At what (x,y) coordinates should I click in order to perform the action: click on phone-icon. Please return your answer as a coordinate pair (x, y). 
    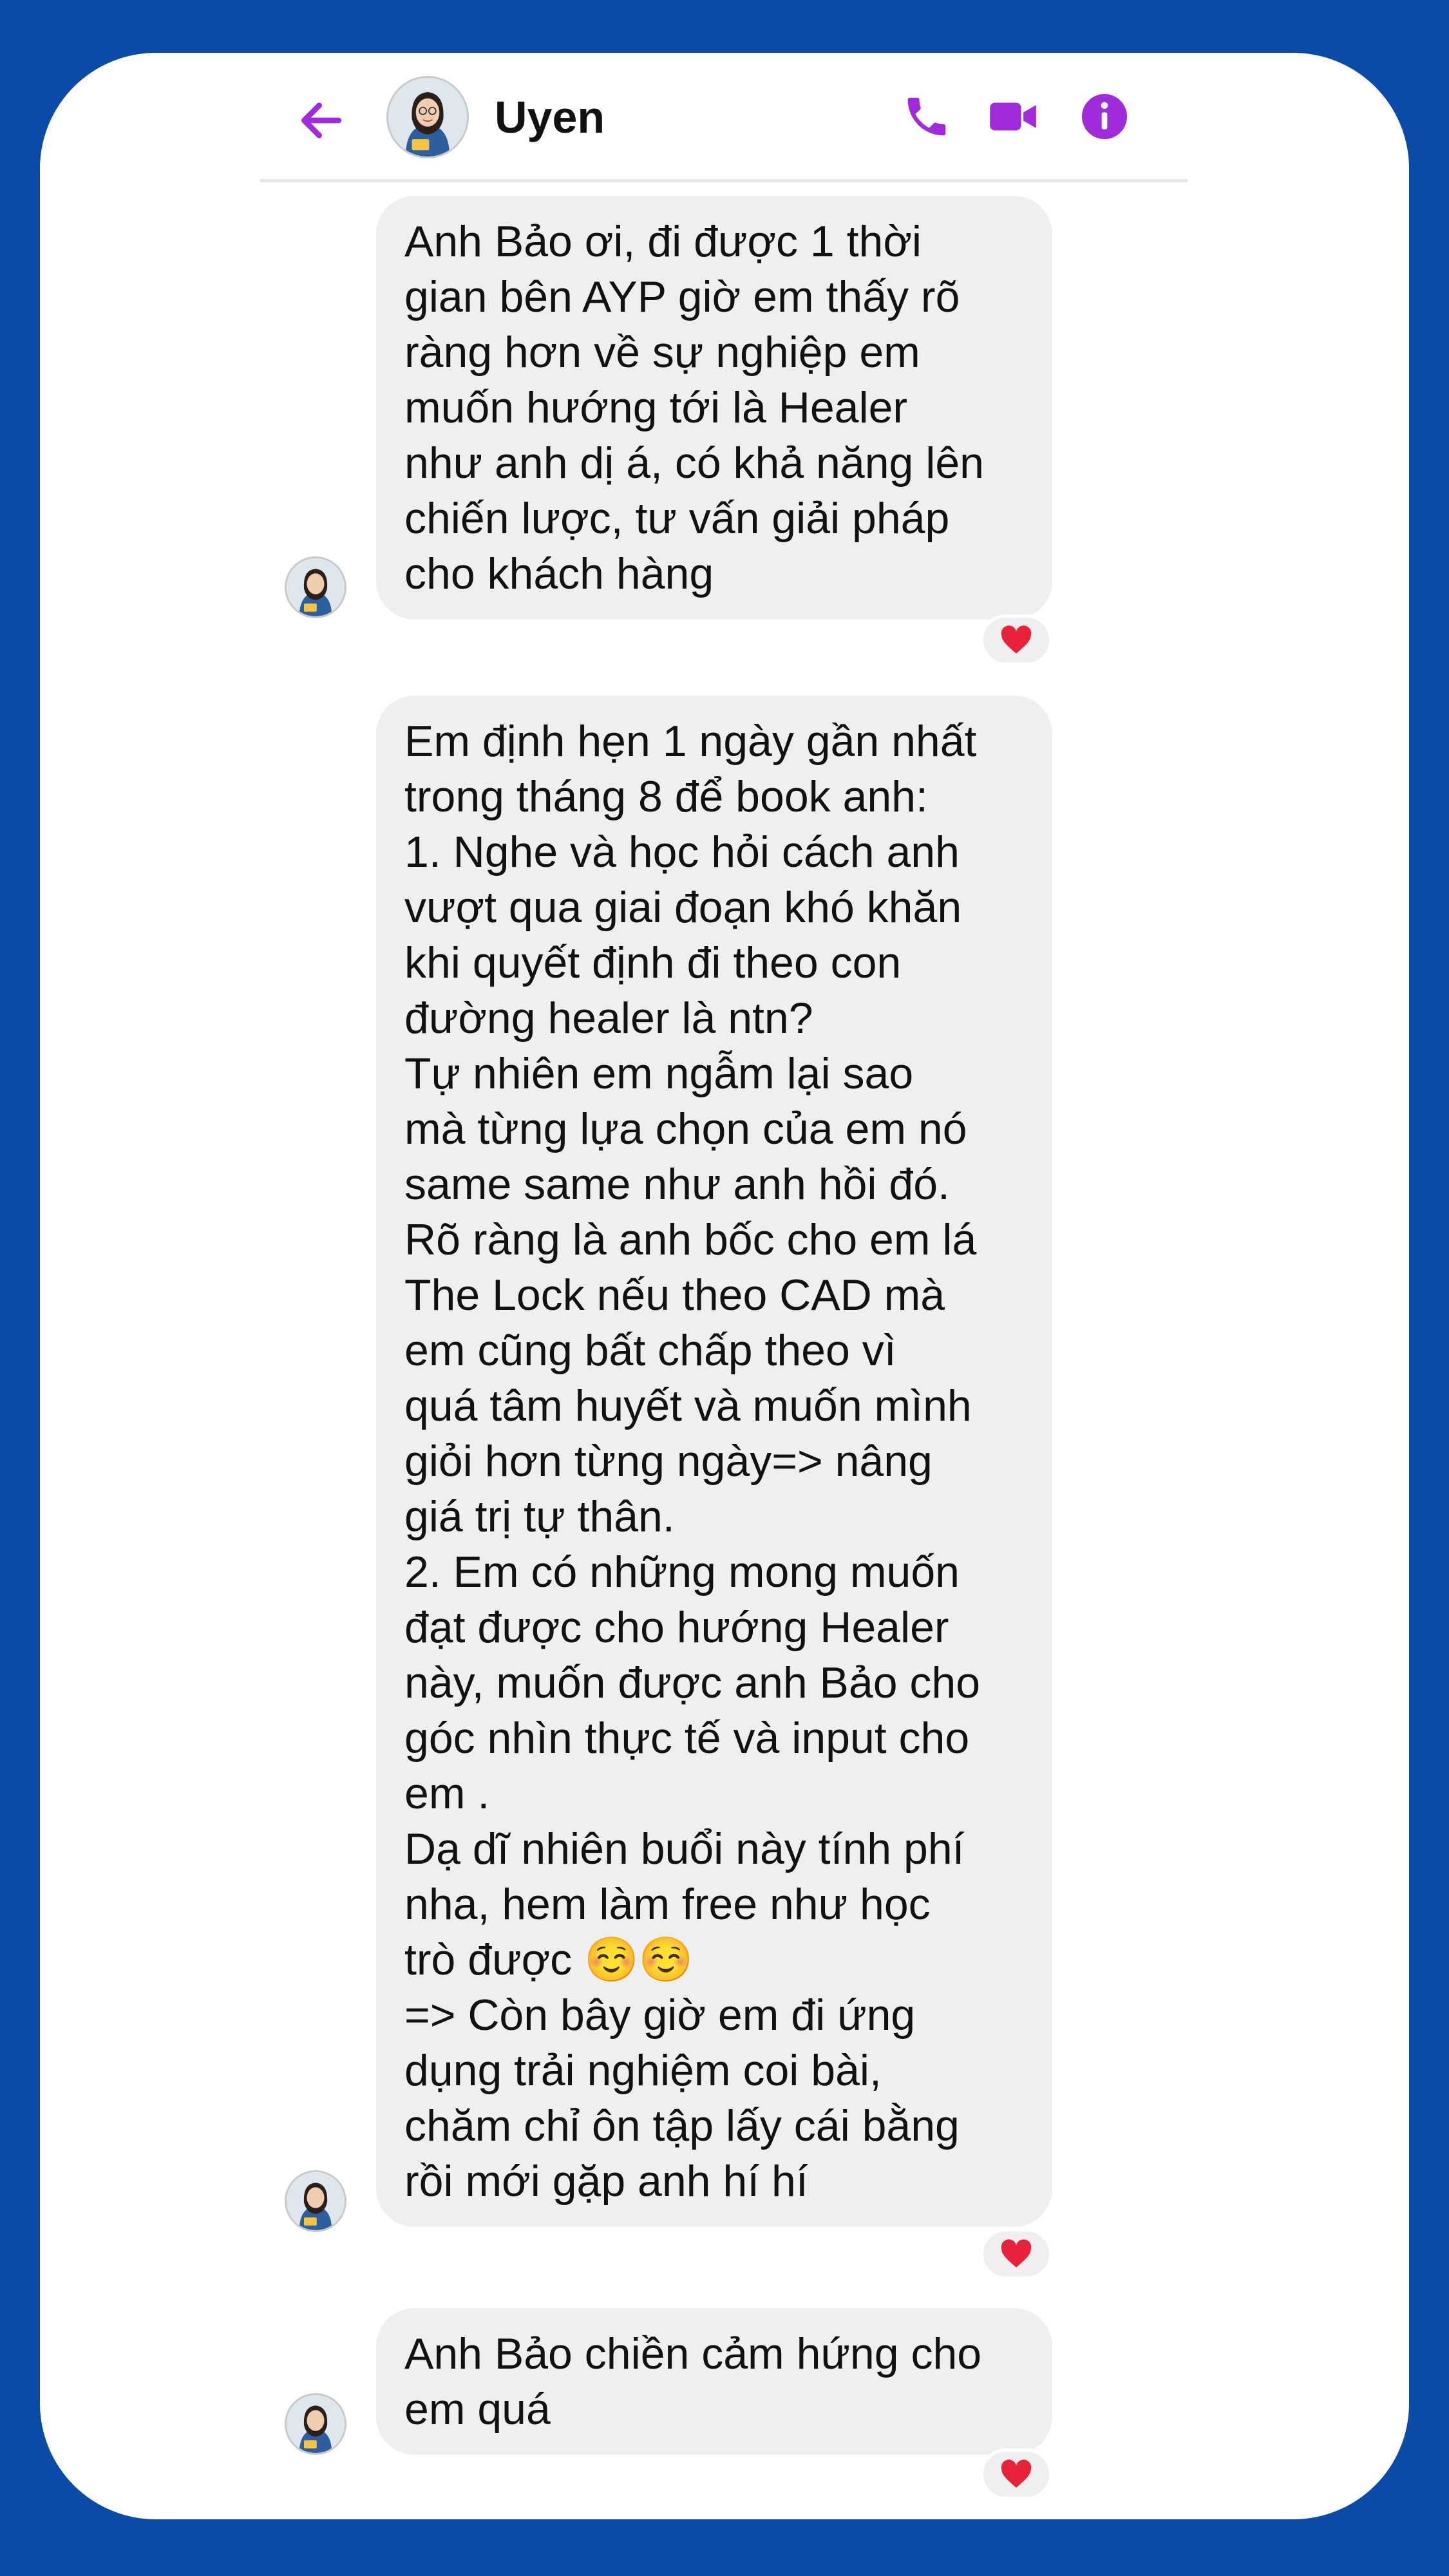
    Looking at the image, I should click on (926, 116).